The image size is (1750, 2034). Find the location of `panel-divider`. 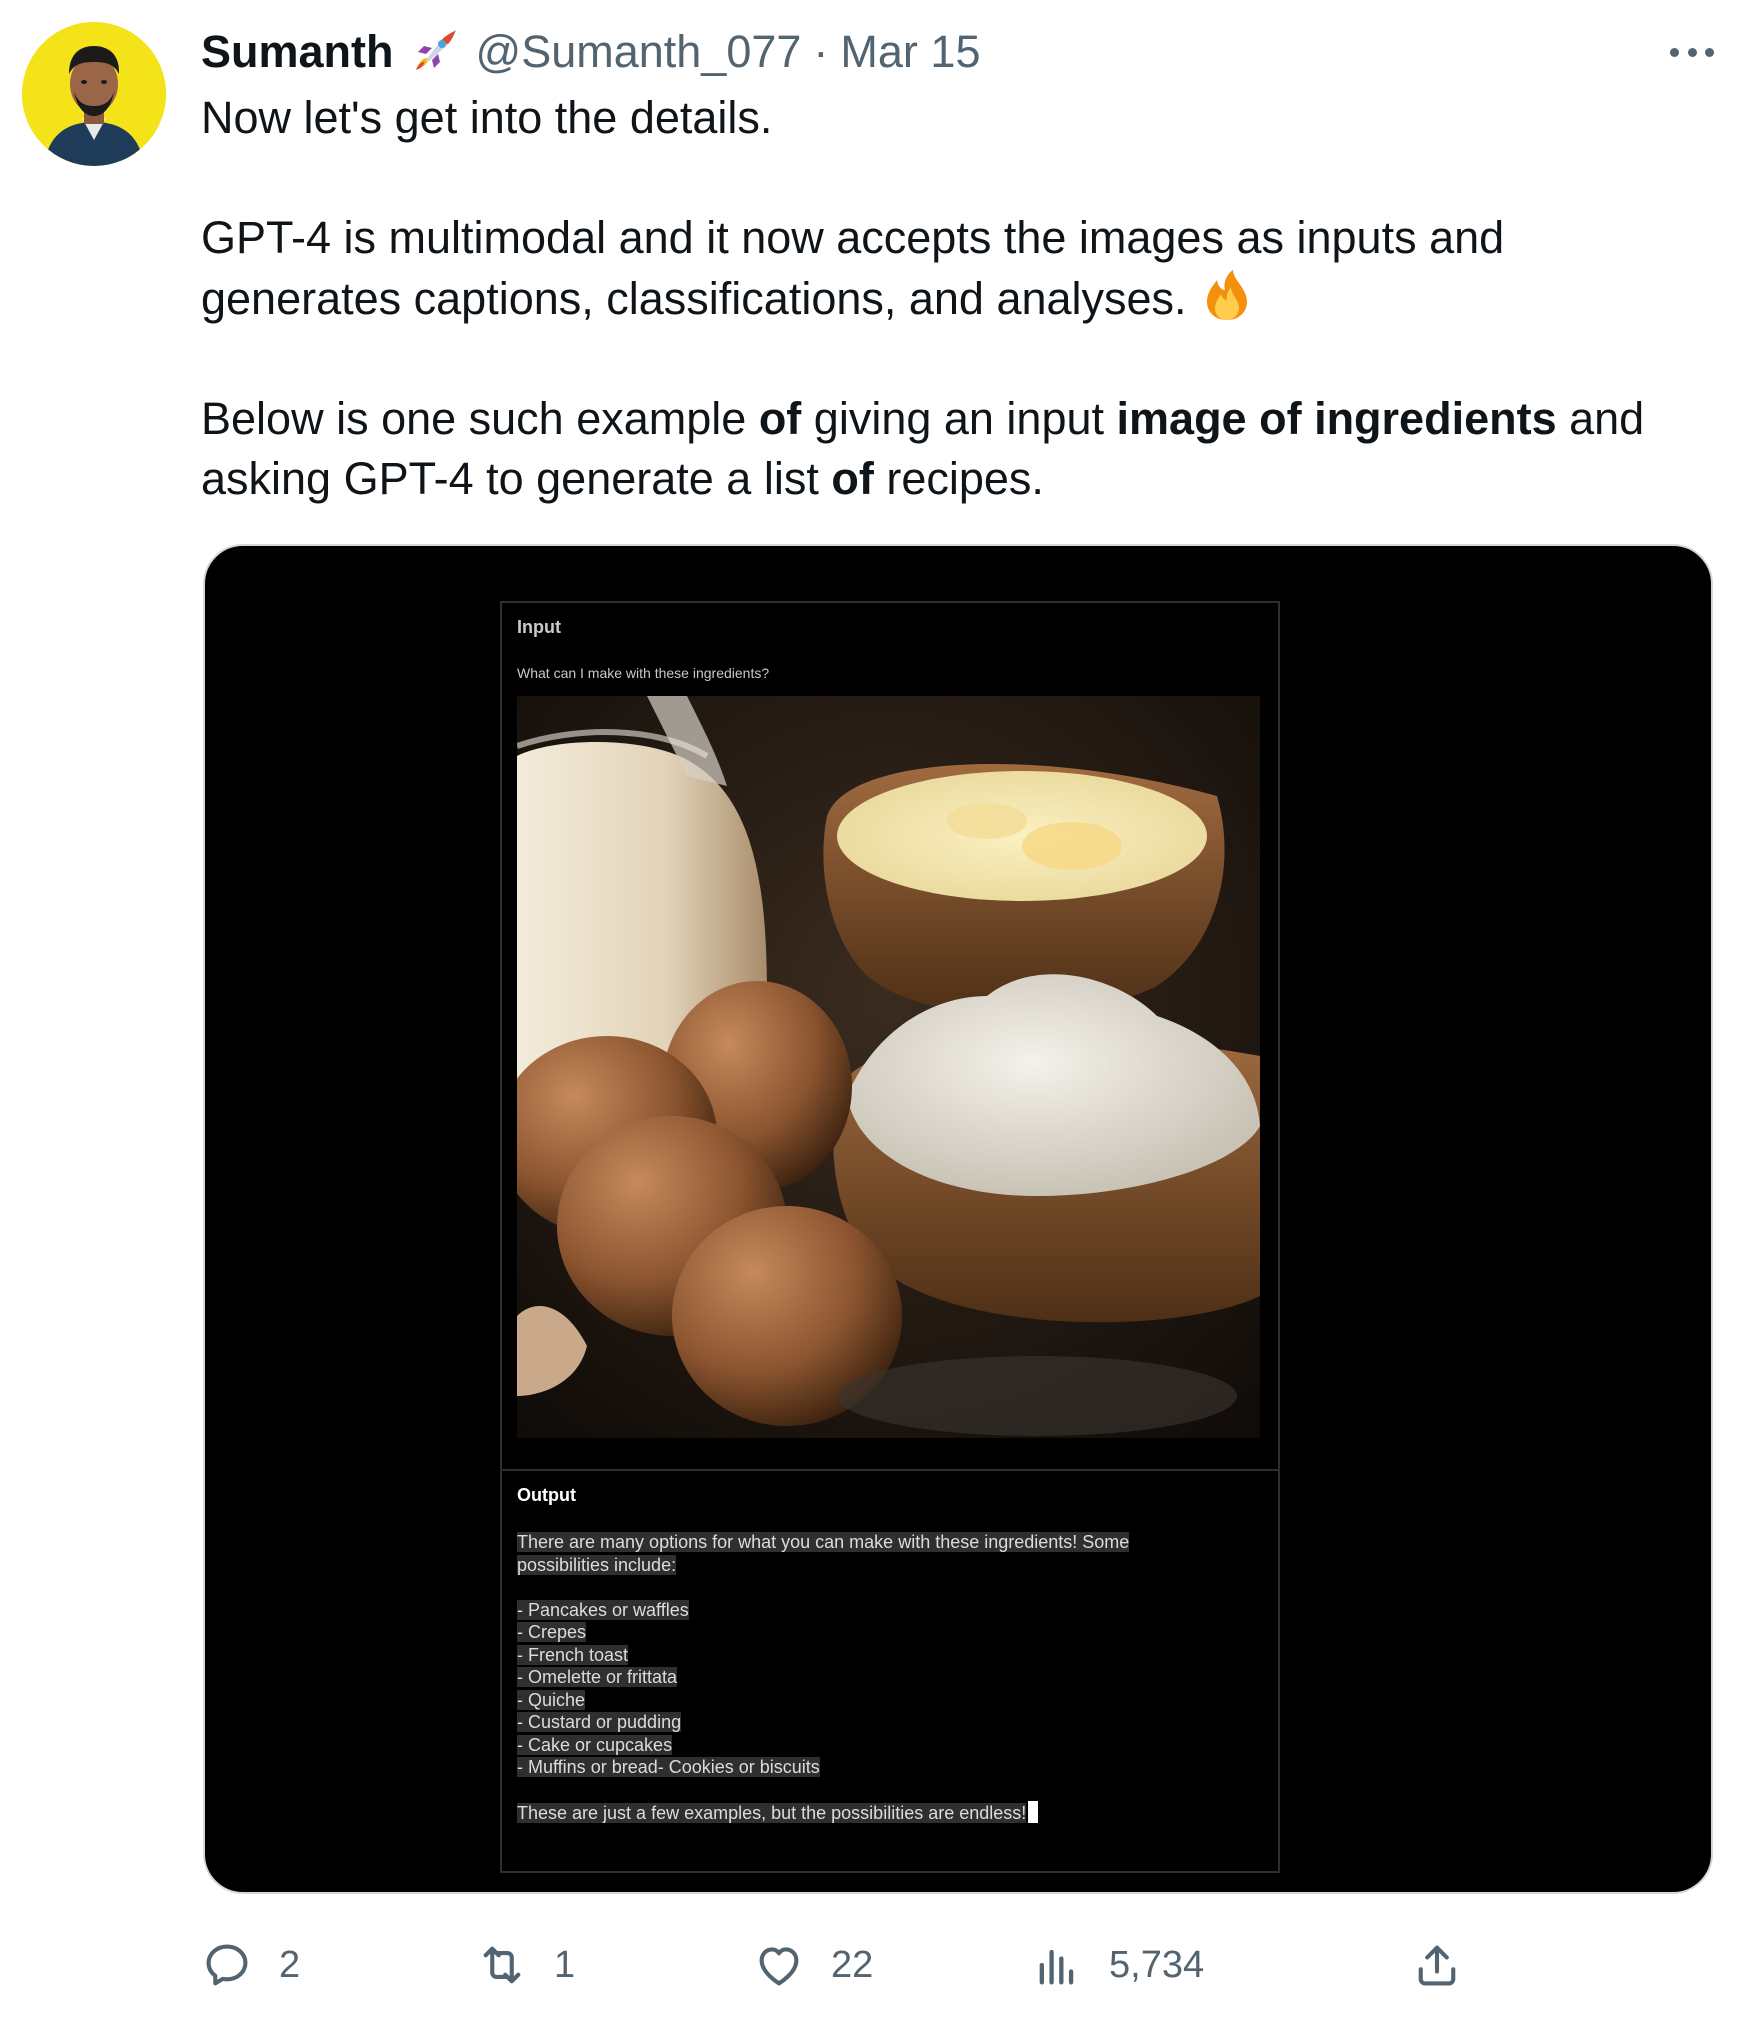

panel-divider is located at coordinates (890, 1470).